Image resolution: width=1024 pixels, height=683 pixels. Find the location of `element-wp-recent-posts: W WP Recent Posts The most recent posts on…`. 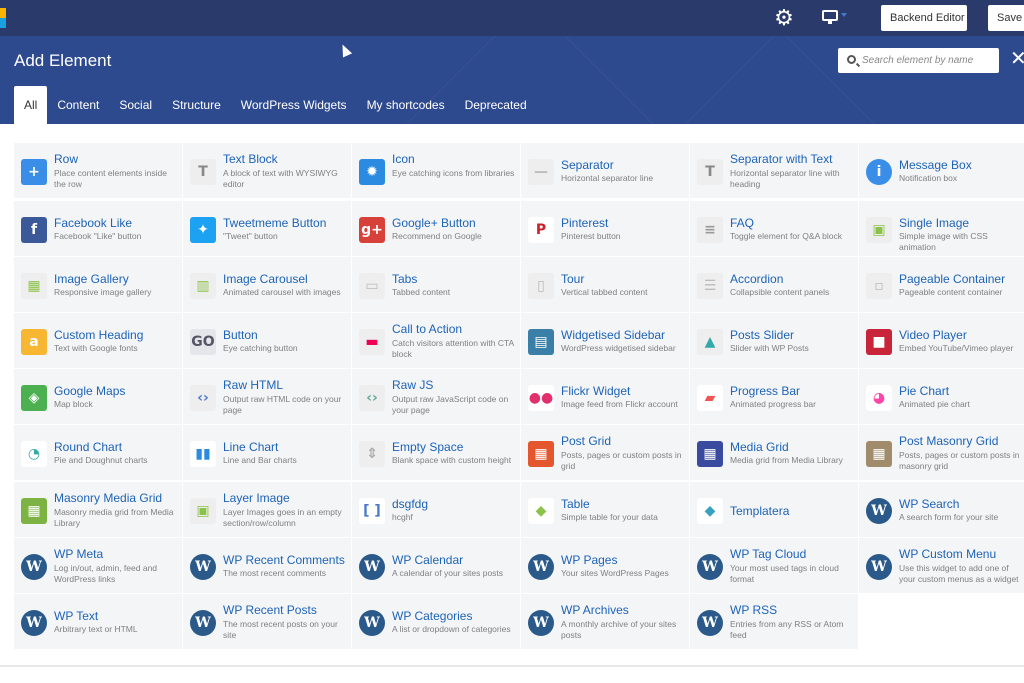

element-wp-recent-posts: W WP Recent Posts The most recent posts on… is located at coordinates (267, 621).